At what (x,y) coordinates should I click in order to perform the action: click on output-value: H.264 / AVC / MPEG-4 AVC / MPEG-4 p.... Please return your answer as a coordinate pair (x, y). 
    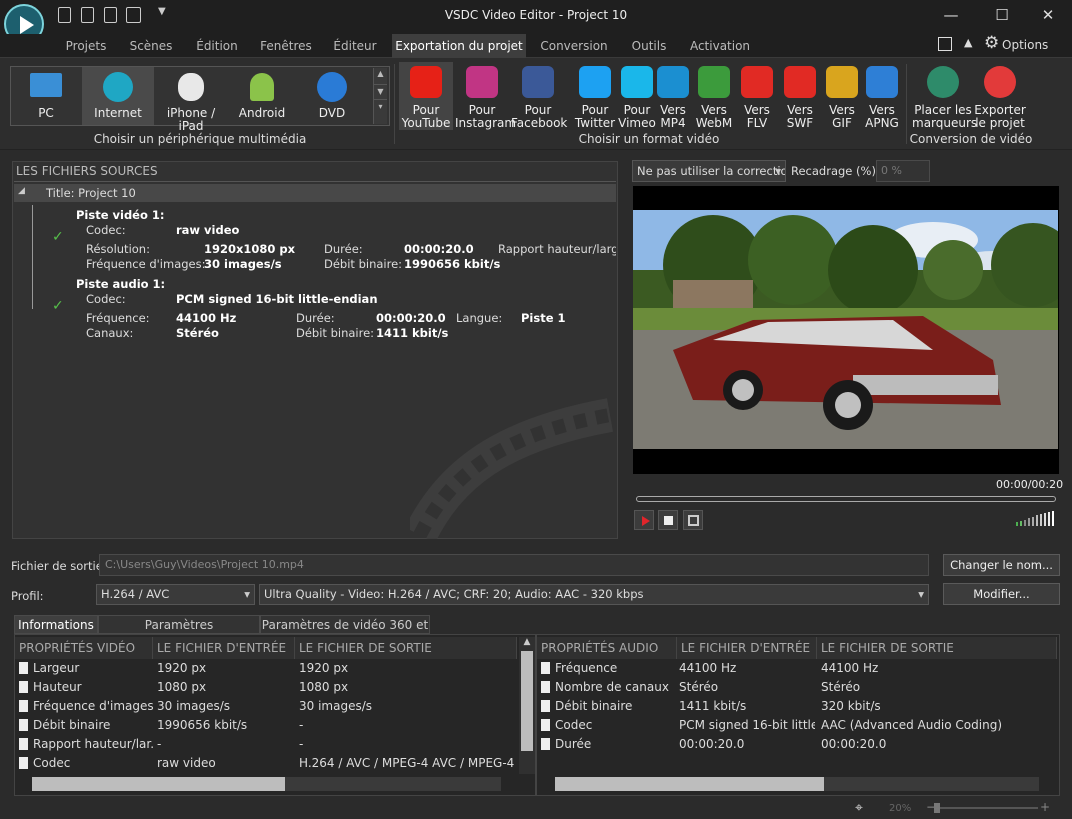
    Looking at the image, I should click on (408, 763).